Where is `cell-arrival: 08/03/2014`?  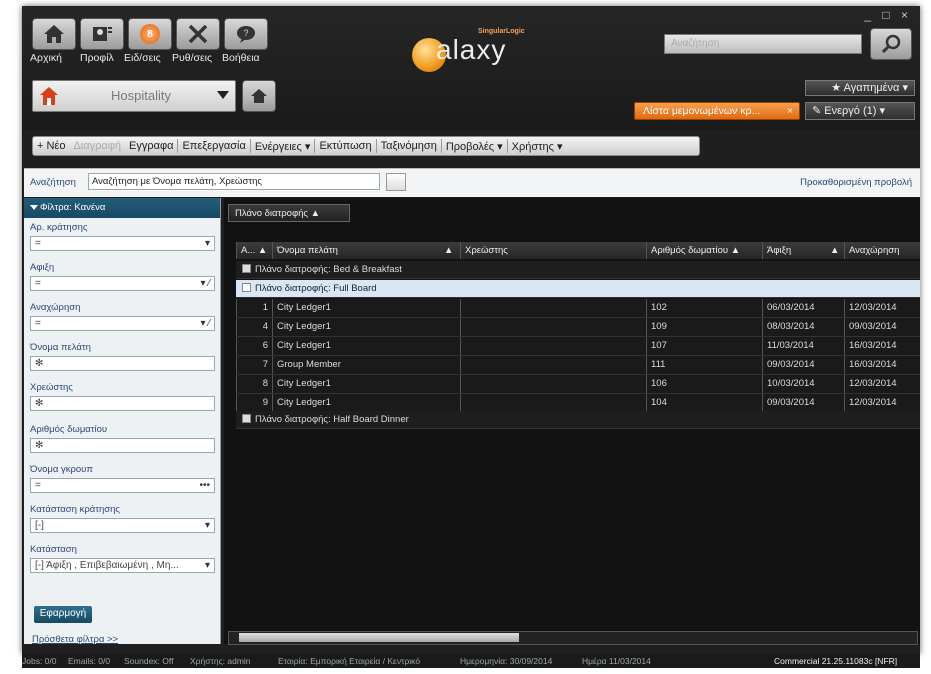 cell-arrival: 08/03/2014 is located at coordinates (803, 327).